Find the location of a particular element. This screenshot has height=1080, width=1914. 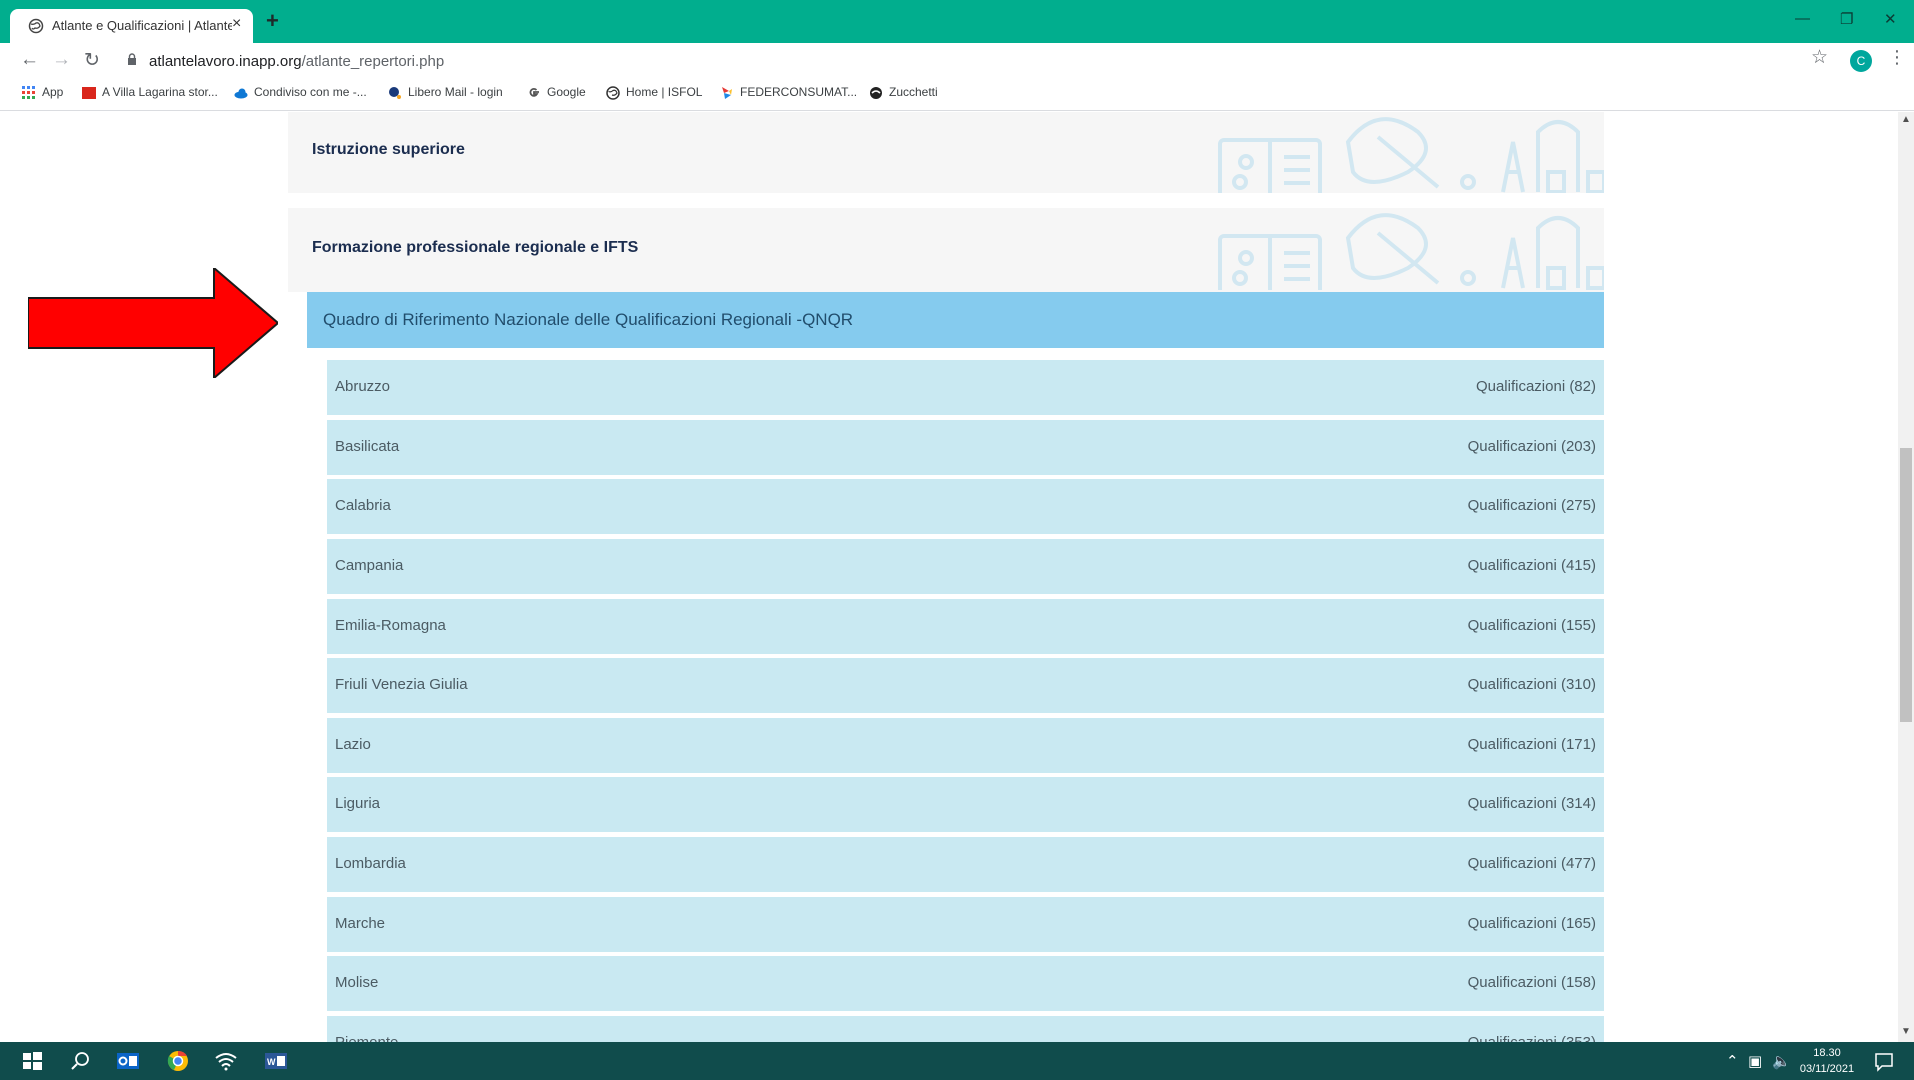

qualifications-link: Qualificazioni (203) is located at coordinates (1532, 446).